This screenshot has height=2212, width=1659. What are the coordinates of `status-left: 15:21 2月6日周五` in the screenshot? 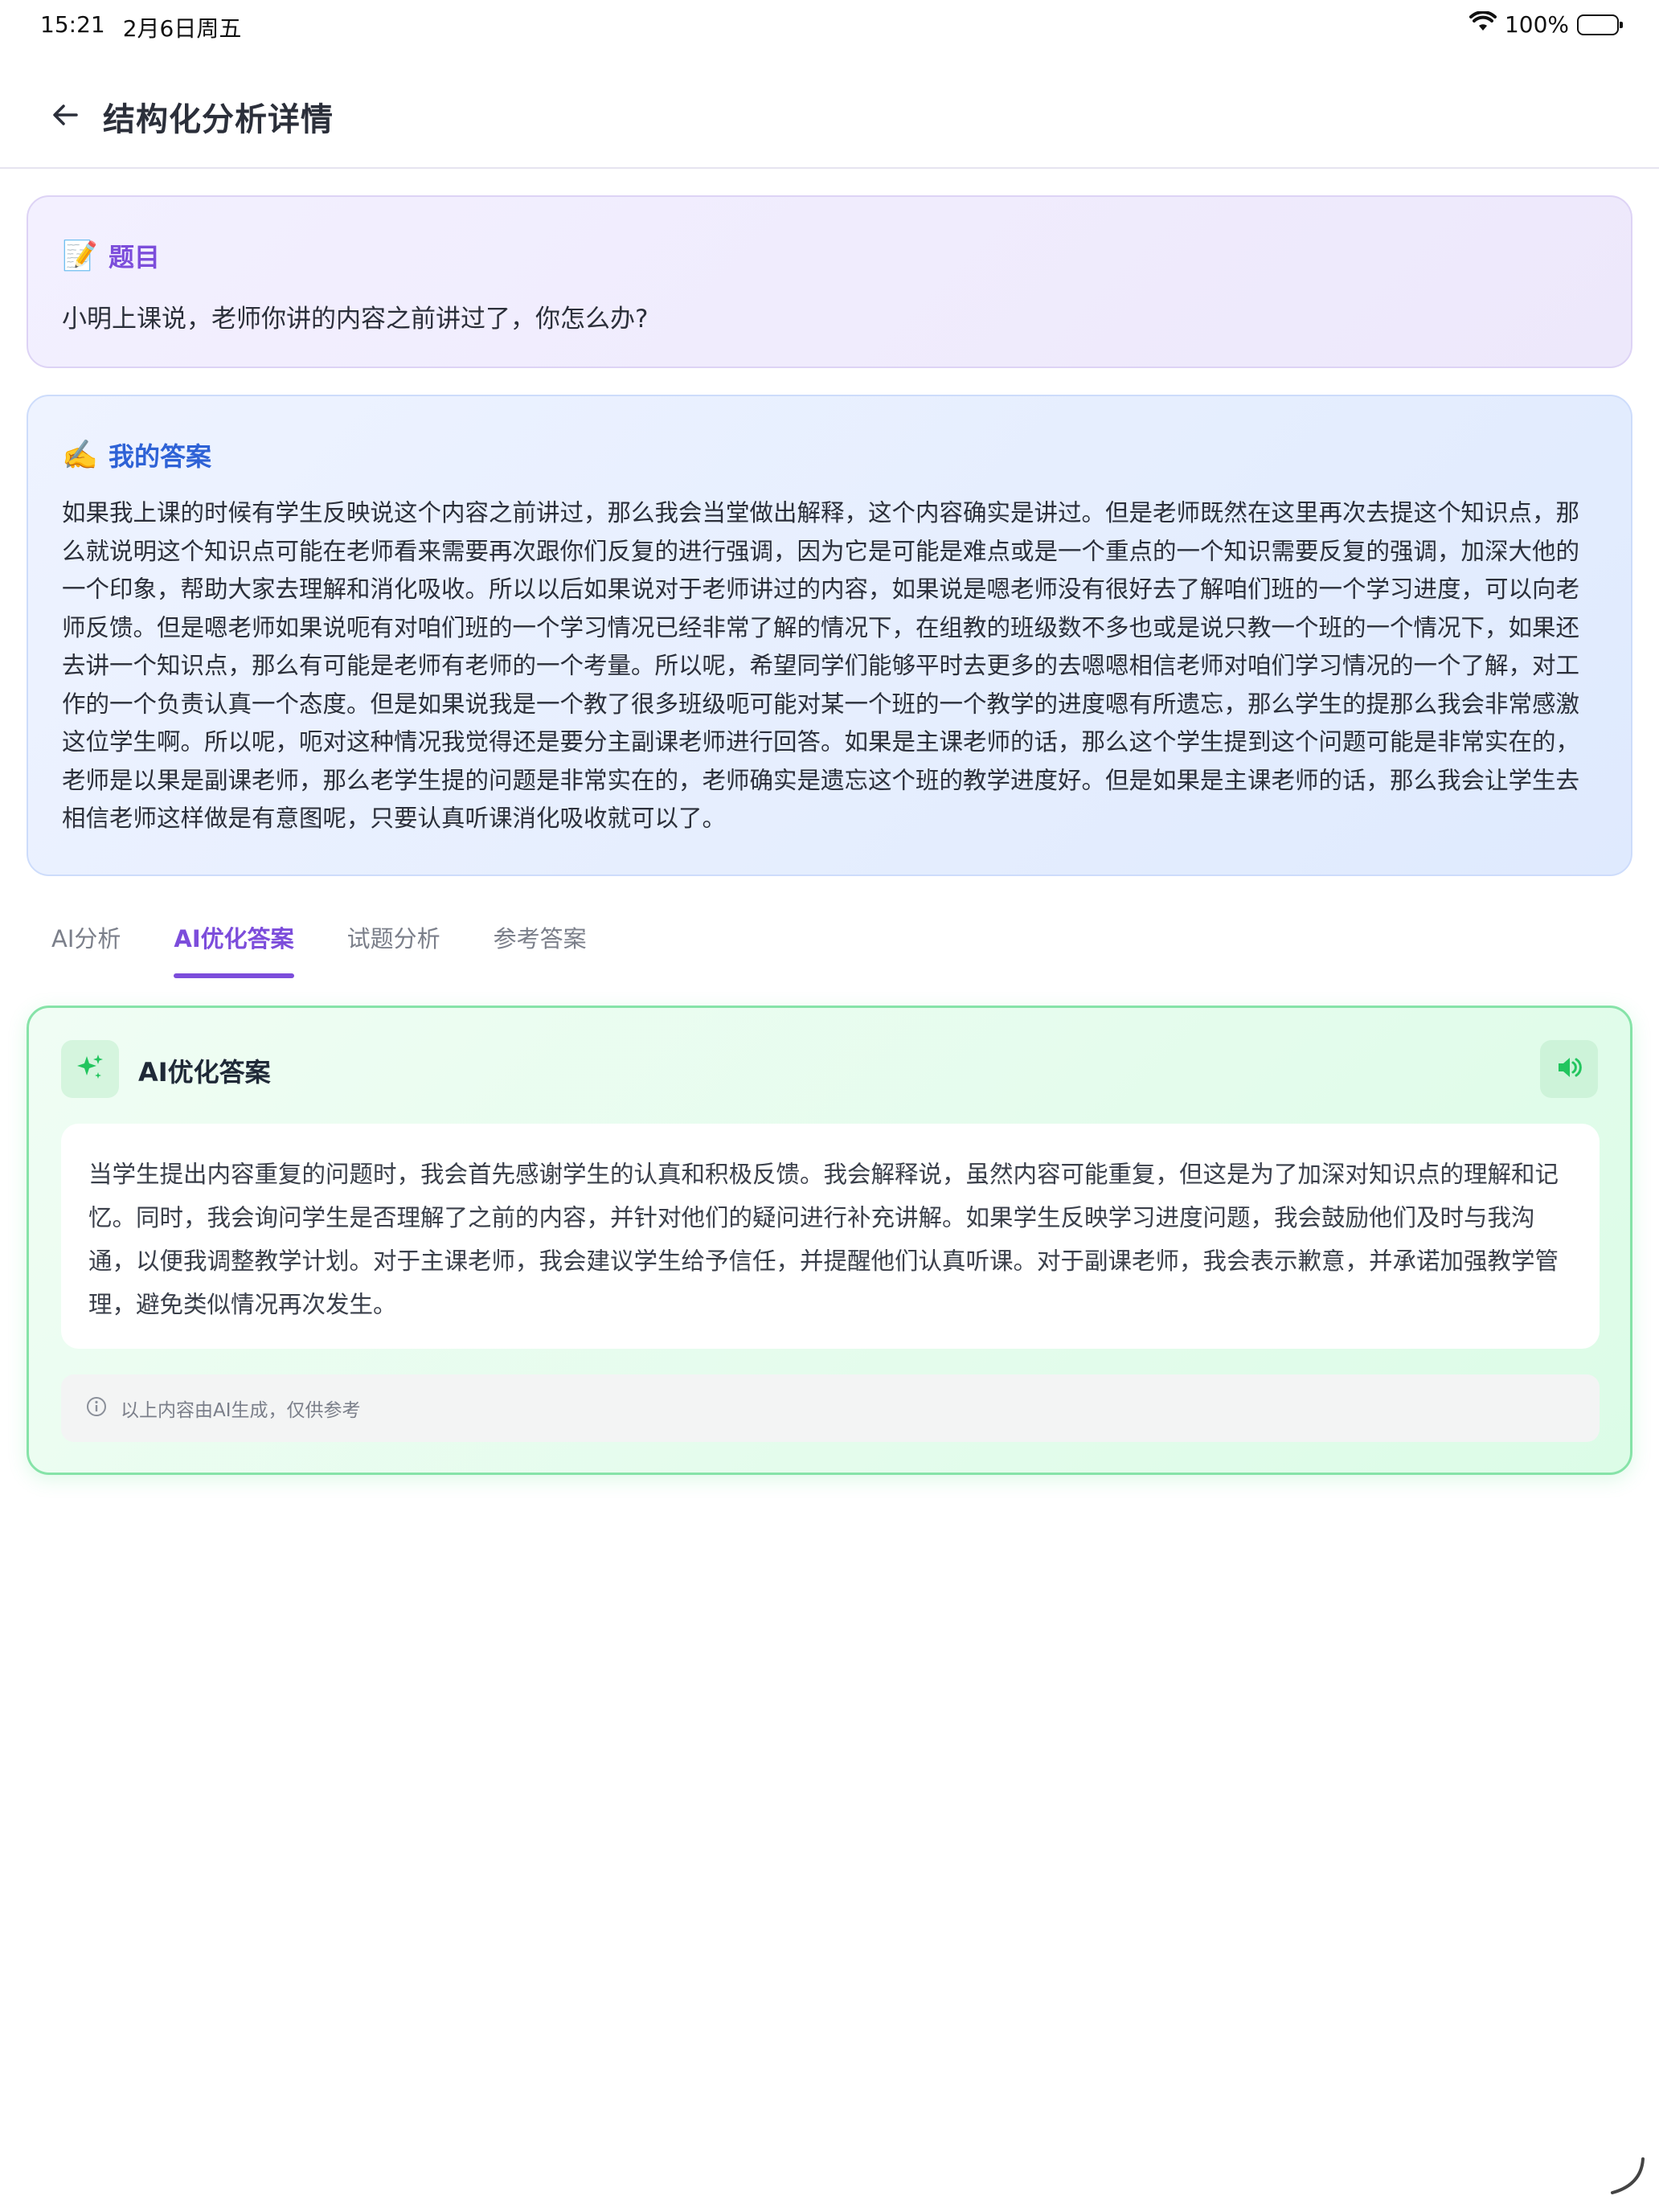 It's located at (140, 27).